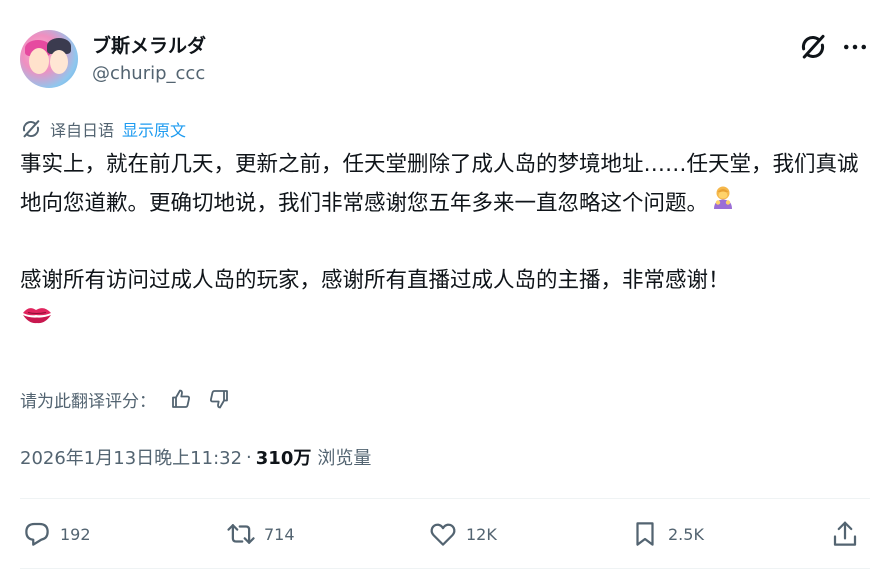  Describe the element at coordinates (148, 73) in the screenshot. I see `author-handle: @churip_ccc` at that location.